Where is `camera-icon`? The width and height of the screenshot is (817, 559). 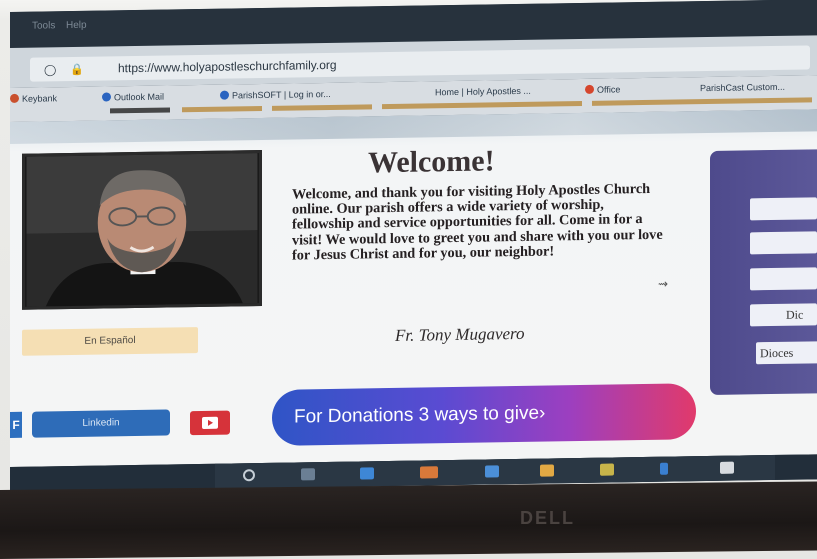
camera-icon is located at coordinates (727, 467).